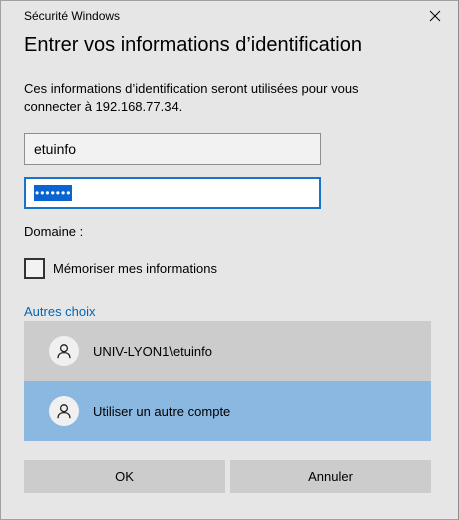 The width and height of the screenshot is (459, 520). Describe the element at coordinates (193, 45) in the screenshot. I see `dialog-heading: Entrer vos informations d’identification` at that location.